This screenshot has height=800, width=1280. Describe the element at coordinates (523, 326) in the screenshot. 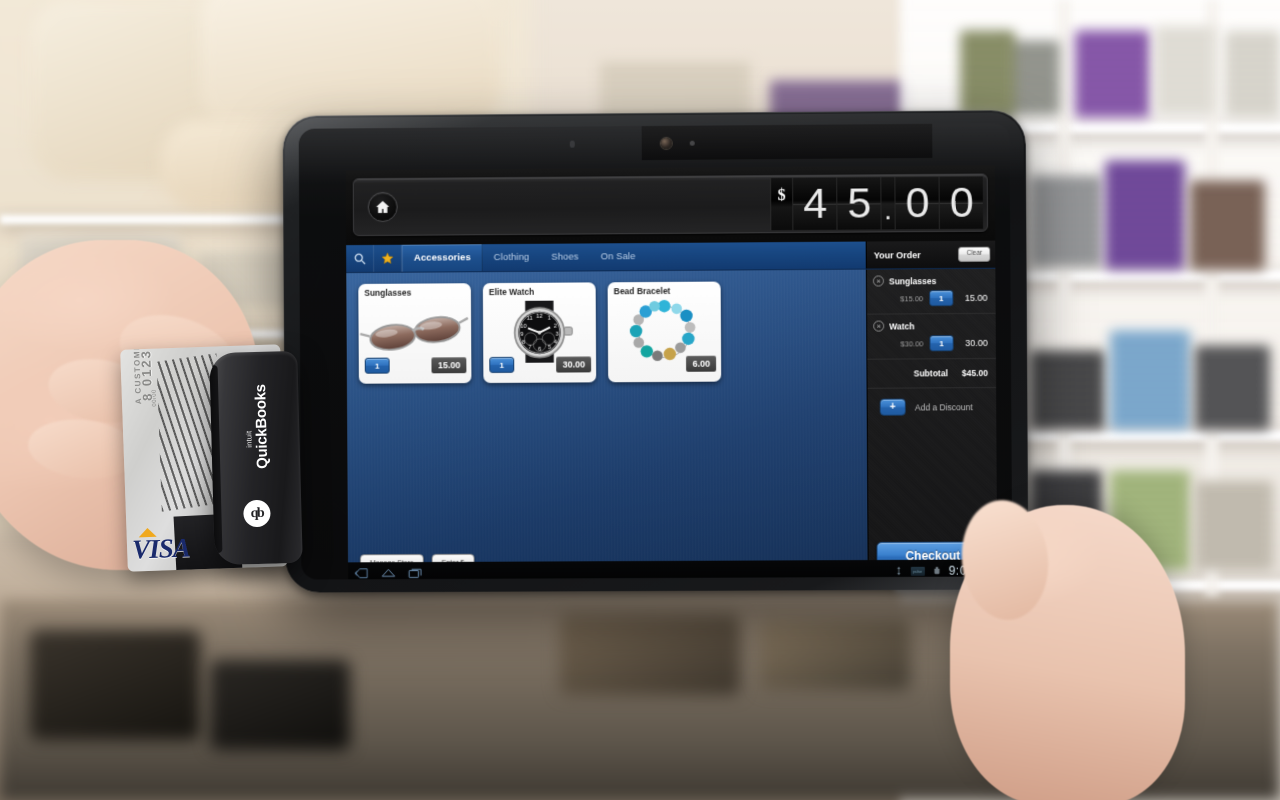

I see `svg-text: 10` at that location.